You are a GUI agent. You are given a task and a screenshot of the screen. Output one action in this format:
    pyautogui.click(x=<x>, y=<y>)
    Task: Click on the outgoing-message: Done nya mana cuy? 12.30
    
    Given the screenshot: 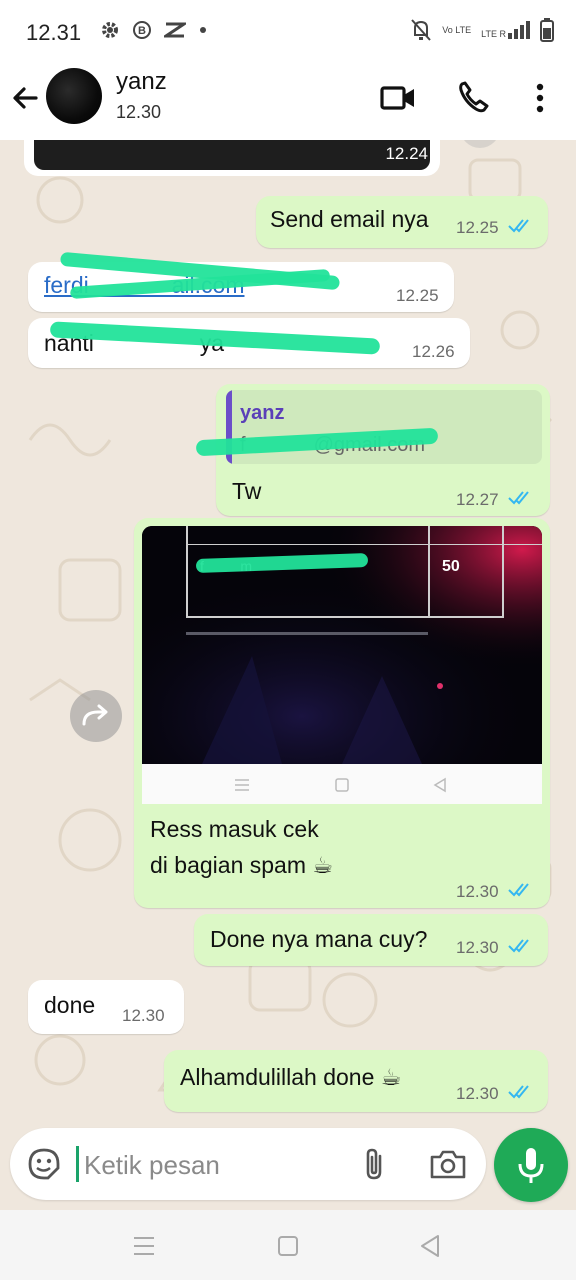 What is the action you would take?
    pyautogui.click(x=371, y=940)
    